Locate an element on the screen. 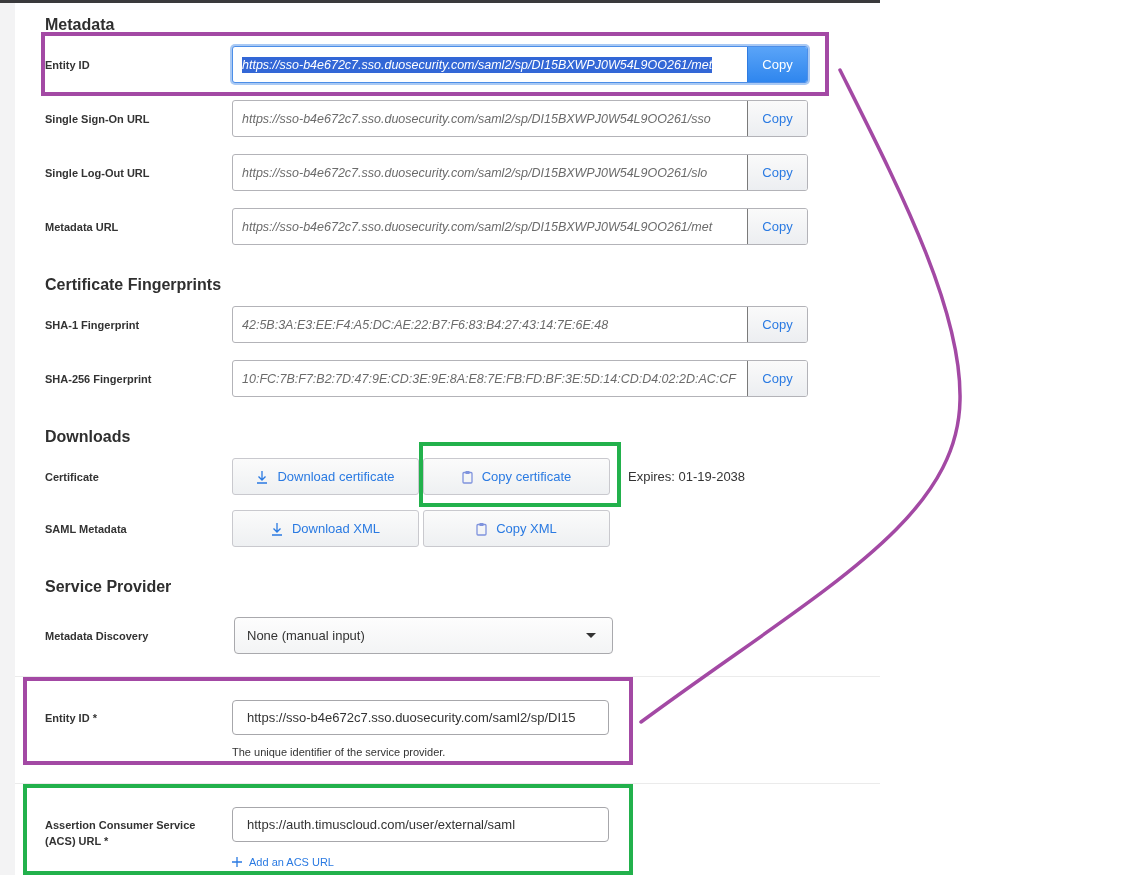  section-heading: Metadata is located at coordinates (80, 25).